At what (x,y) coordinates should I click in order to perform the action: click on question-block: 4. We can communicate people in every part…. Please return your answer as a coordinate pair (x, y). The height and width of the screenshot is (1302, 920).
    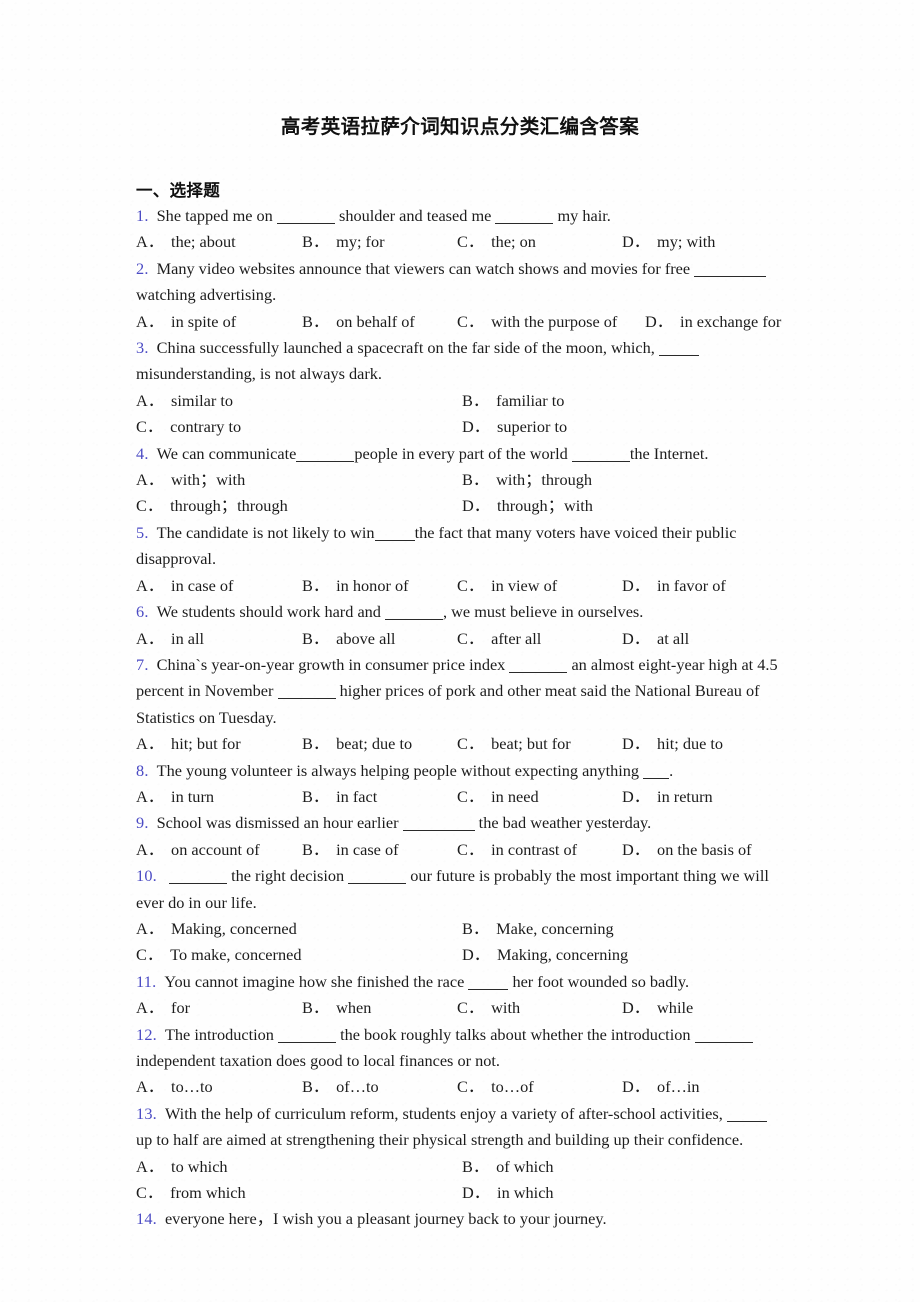
    Looking at the image, I should click on (460, 480).